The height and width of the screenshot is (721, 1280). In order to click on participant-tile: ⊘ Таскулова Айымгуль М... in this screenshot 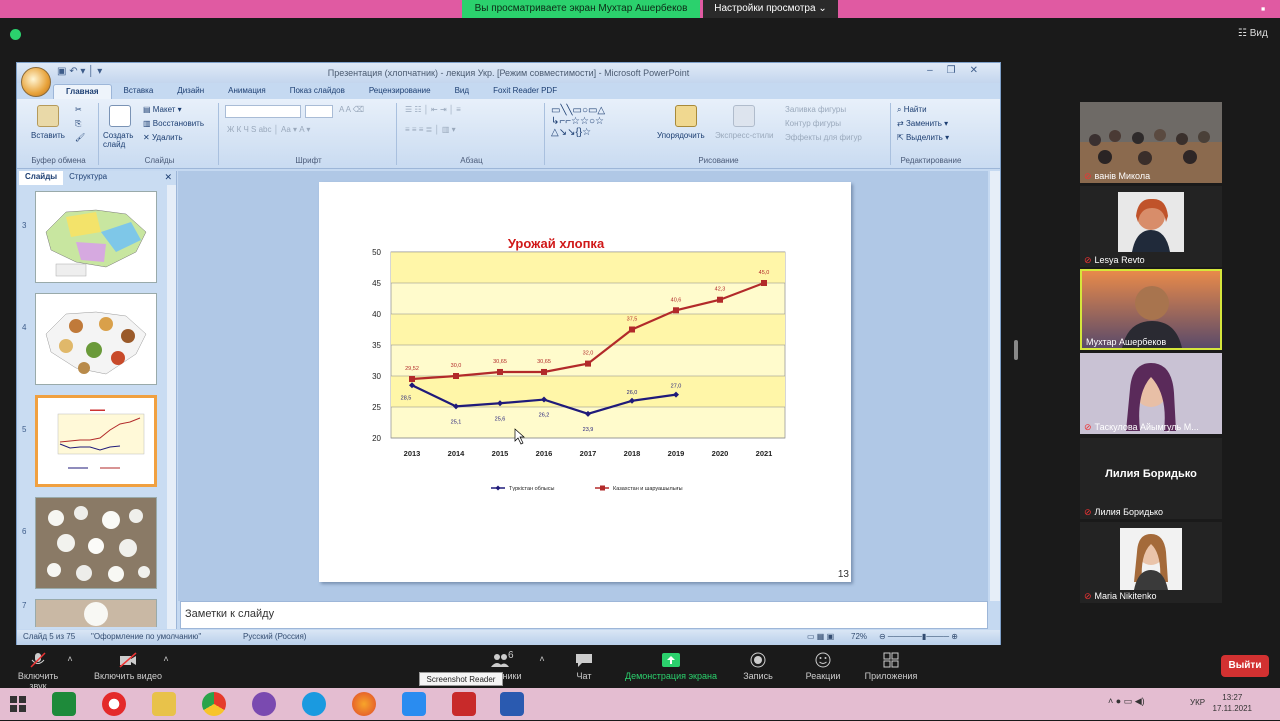, I will do `click(1151, 393)`.